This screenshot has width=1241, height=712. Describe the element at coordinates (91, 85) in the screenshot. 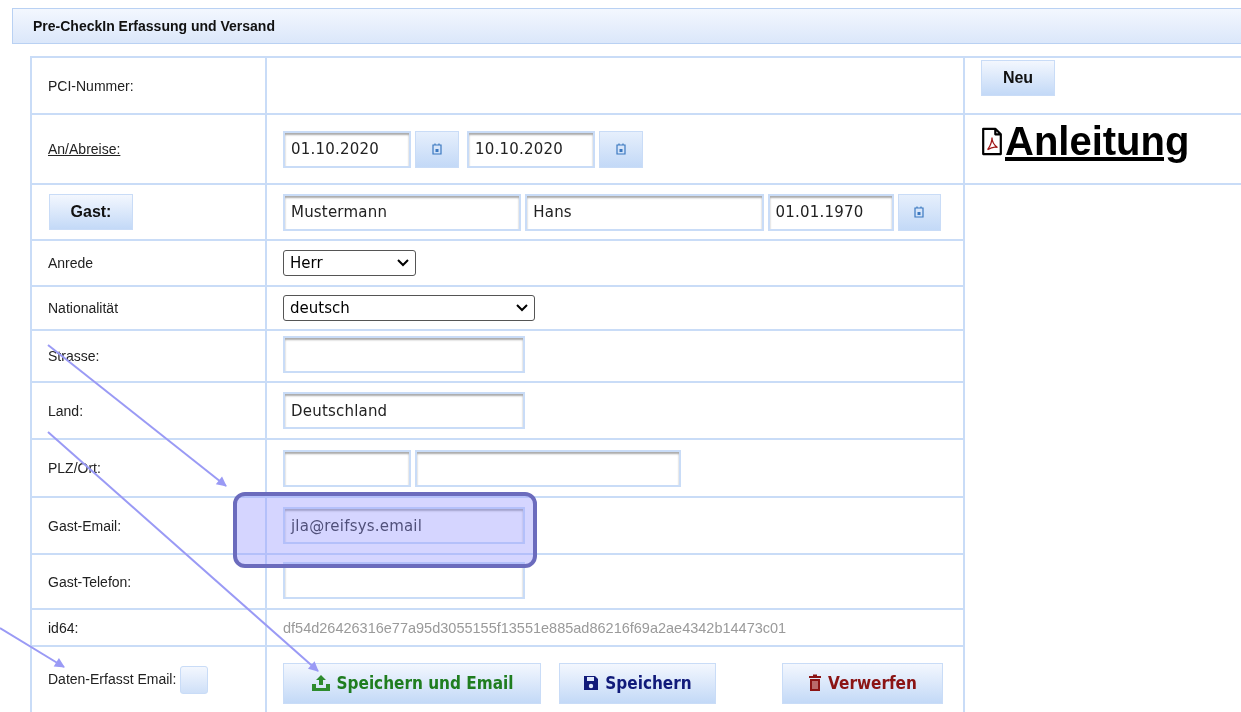

I see `field-label: PCI-Nummer:` at that location.